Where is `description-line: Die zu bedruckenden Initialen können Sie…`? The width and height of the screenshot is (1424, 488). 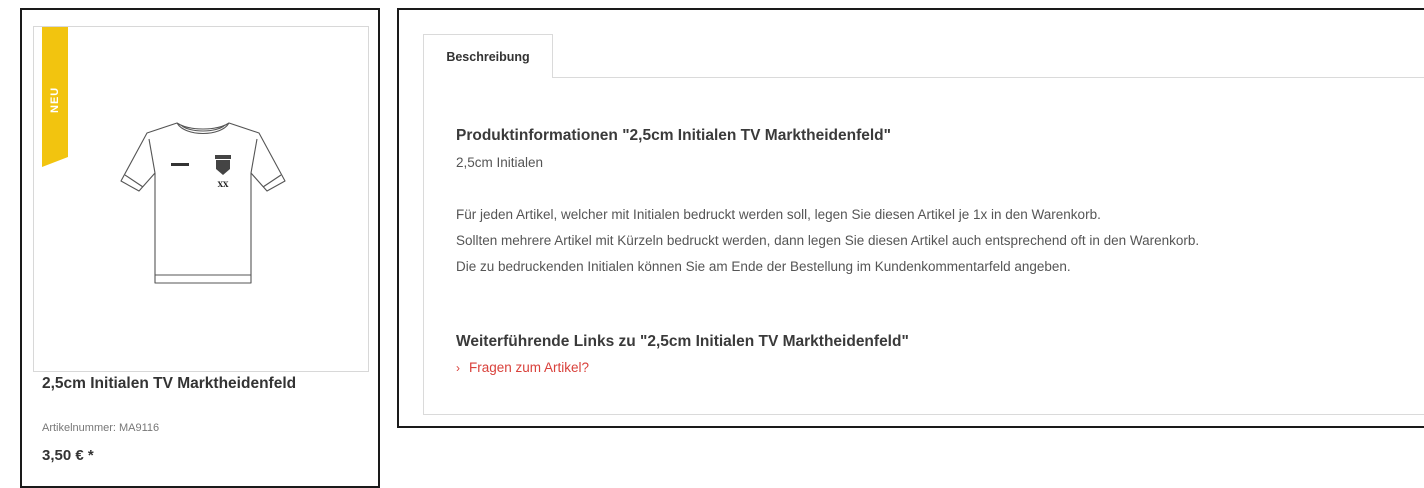
description-line: Die zu bedruckenden Initialen können Sie… is located at coordinates (763, 266).